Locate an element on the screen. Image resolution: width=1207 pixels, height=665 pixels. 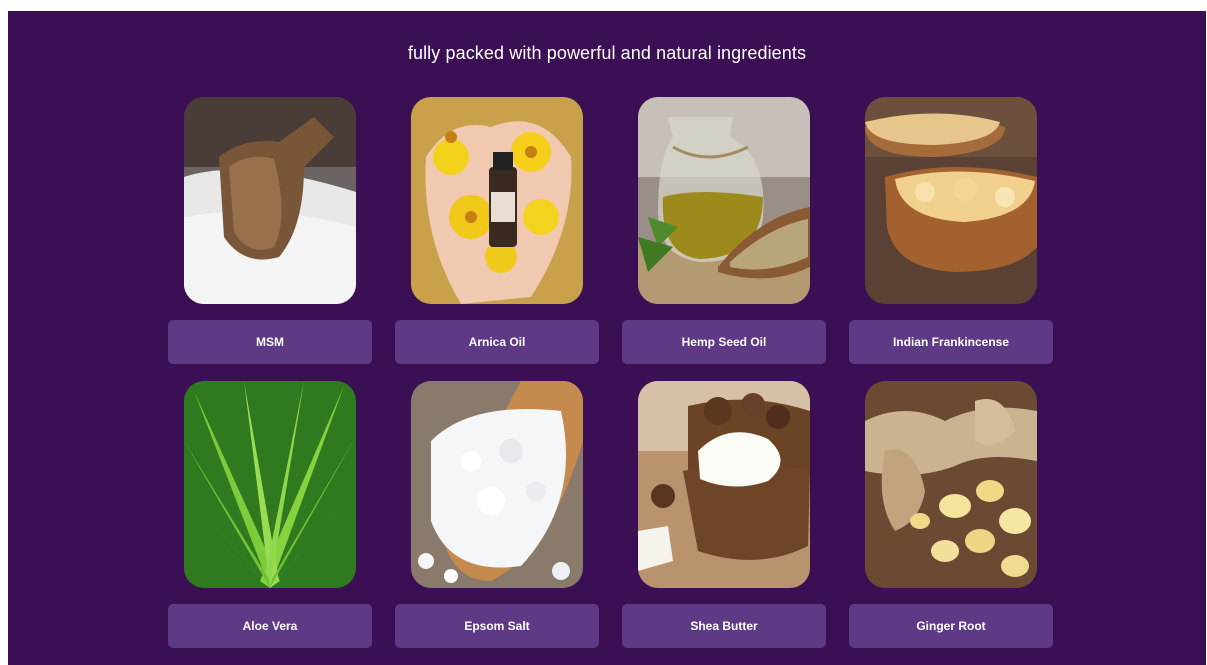
msm-photo is located at coordinates (270, 200).